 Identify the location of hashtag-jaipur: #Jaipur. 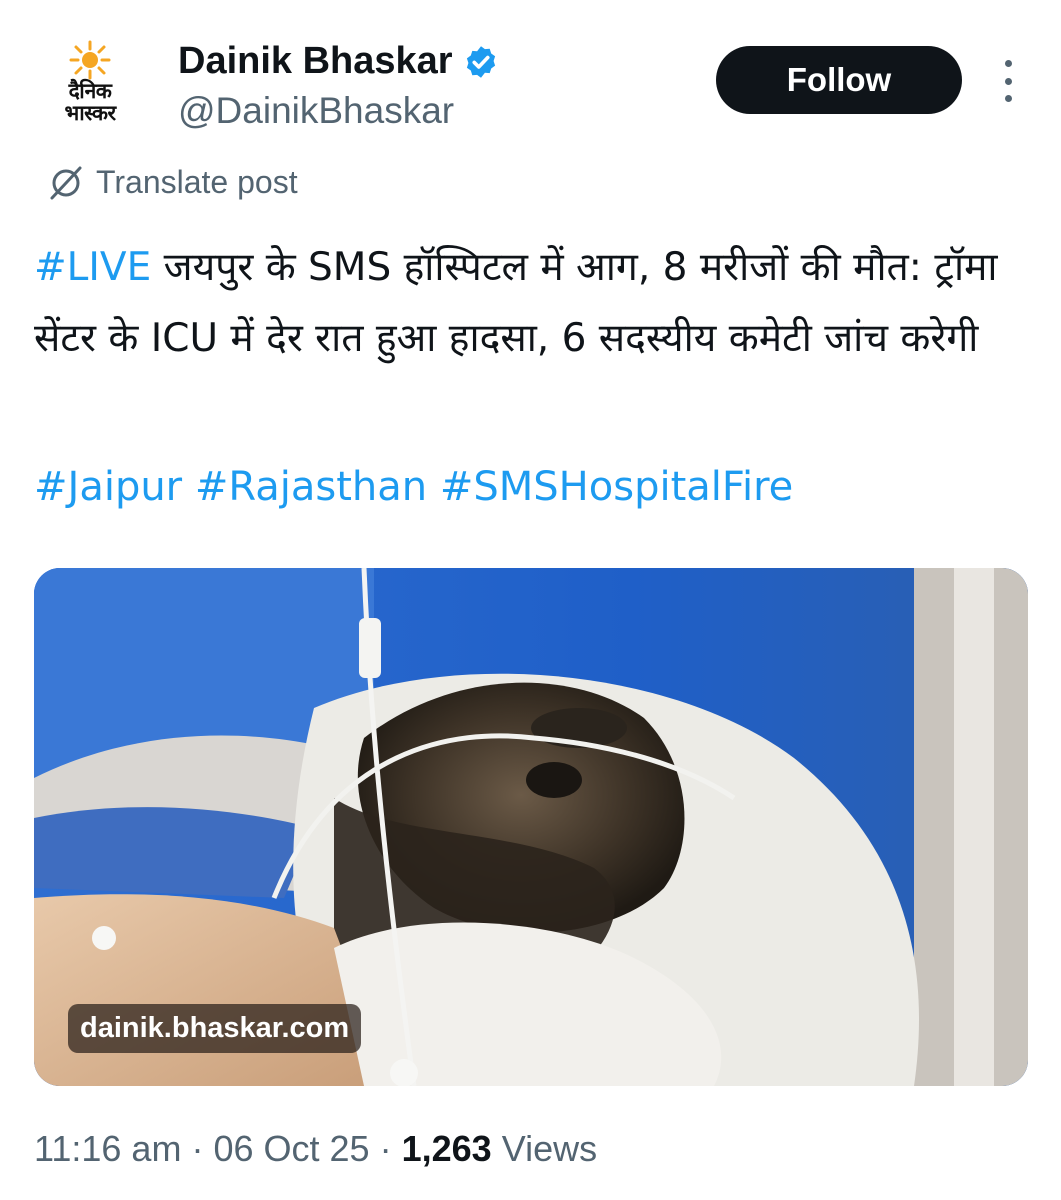
(108, 487).